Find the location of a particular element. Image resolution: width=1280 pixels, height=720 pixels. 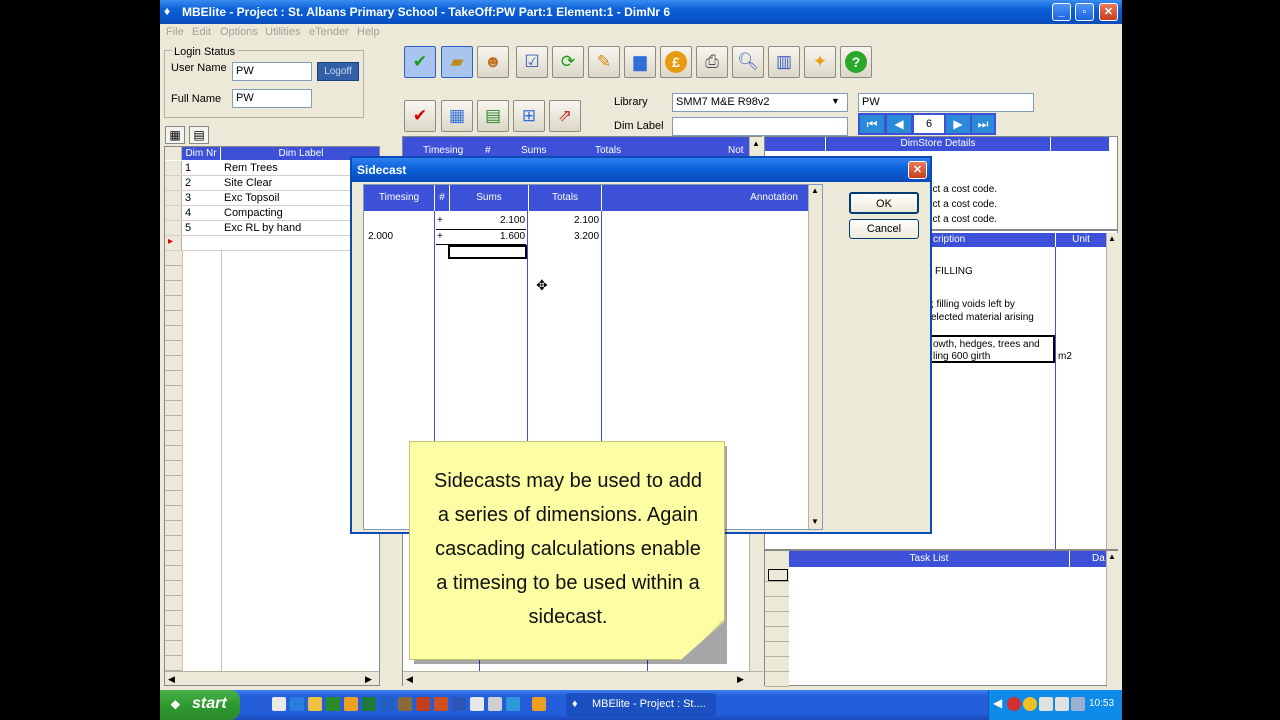

sidecast-totals-header: Totals is located at coordinates (565, 198).